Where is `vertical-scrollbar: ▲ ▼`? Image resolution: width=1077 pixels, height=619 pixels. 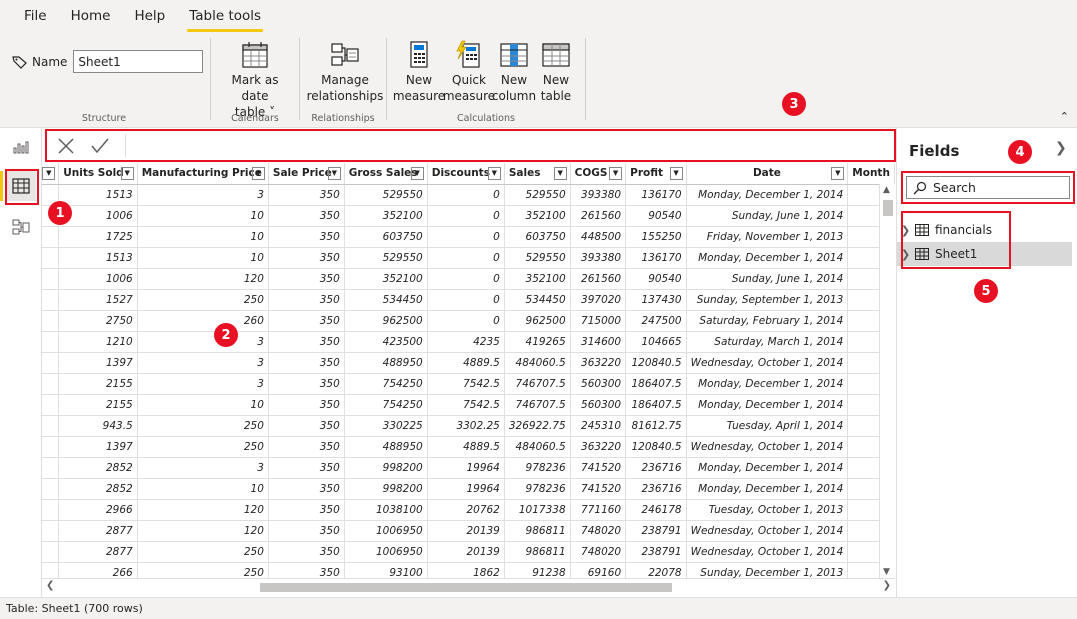
vertical-scrollbar: ▲ ▼ is located at coordinates (887, 381).